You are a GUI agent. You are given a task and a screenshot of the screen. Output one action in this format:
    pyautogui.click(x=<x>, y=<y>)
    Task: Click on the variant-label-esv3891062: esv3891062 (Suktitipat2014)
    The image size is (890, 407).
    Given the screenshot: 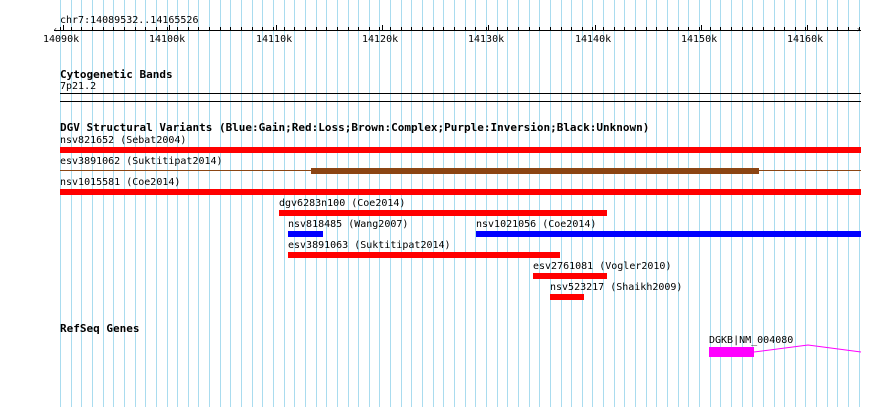 What is the action you would take?
    pyautogui.click(x=141, y=162)
    